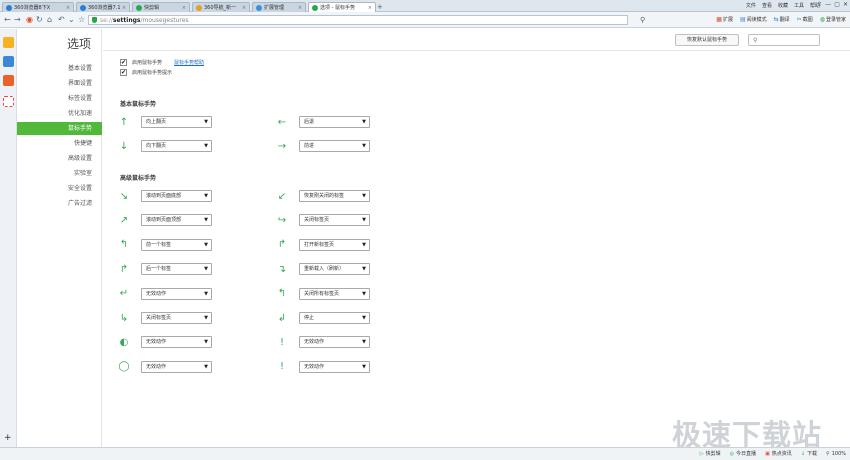 Image resolution: width=850 pixels, height=460 pixels. Describe the element at coordinates (124, 196) in the screenshot. I see `gesture-down-right-icon: ↘` at that location.